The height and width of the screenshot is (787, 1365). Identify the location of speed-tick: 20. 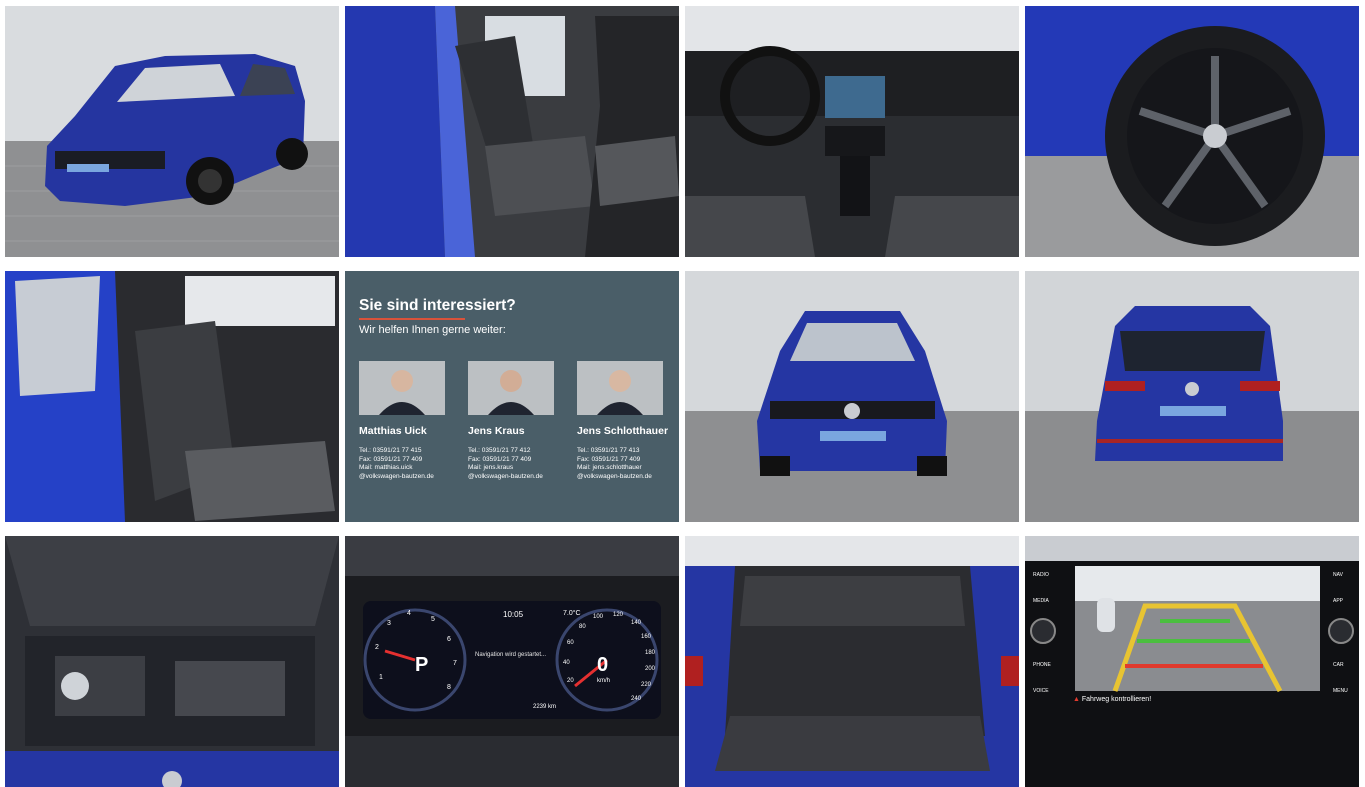
(570, 681).